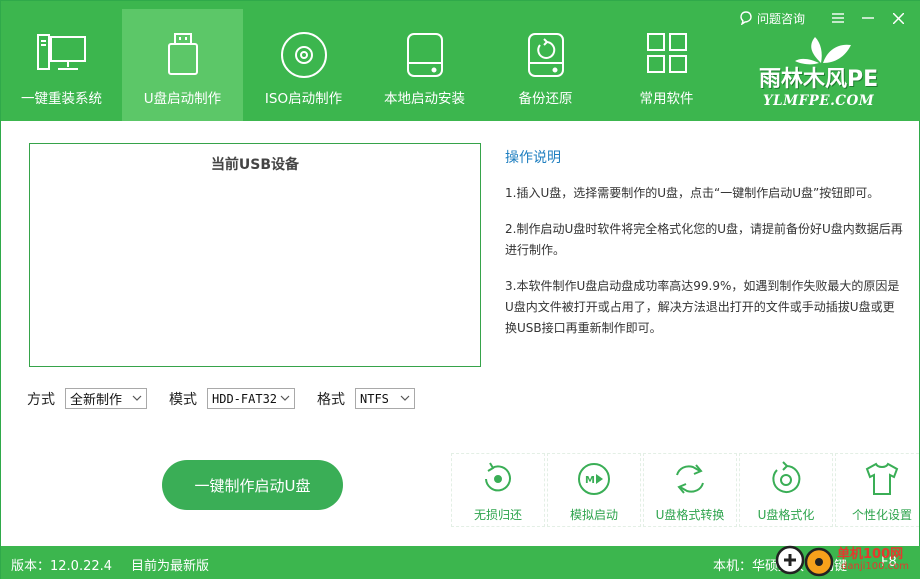 The image size is (920, 579). What do you see at coordinates (170, 566) in the screenshot?
I see `update-status: 目前为最新版` at bounding box center [170, 566].